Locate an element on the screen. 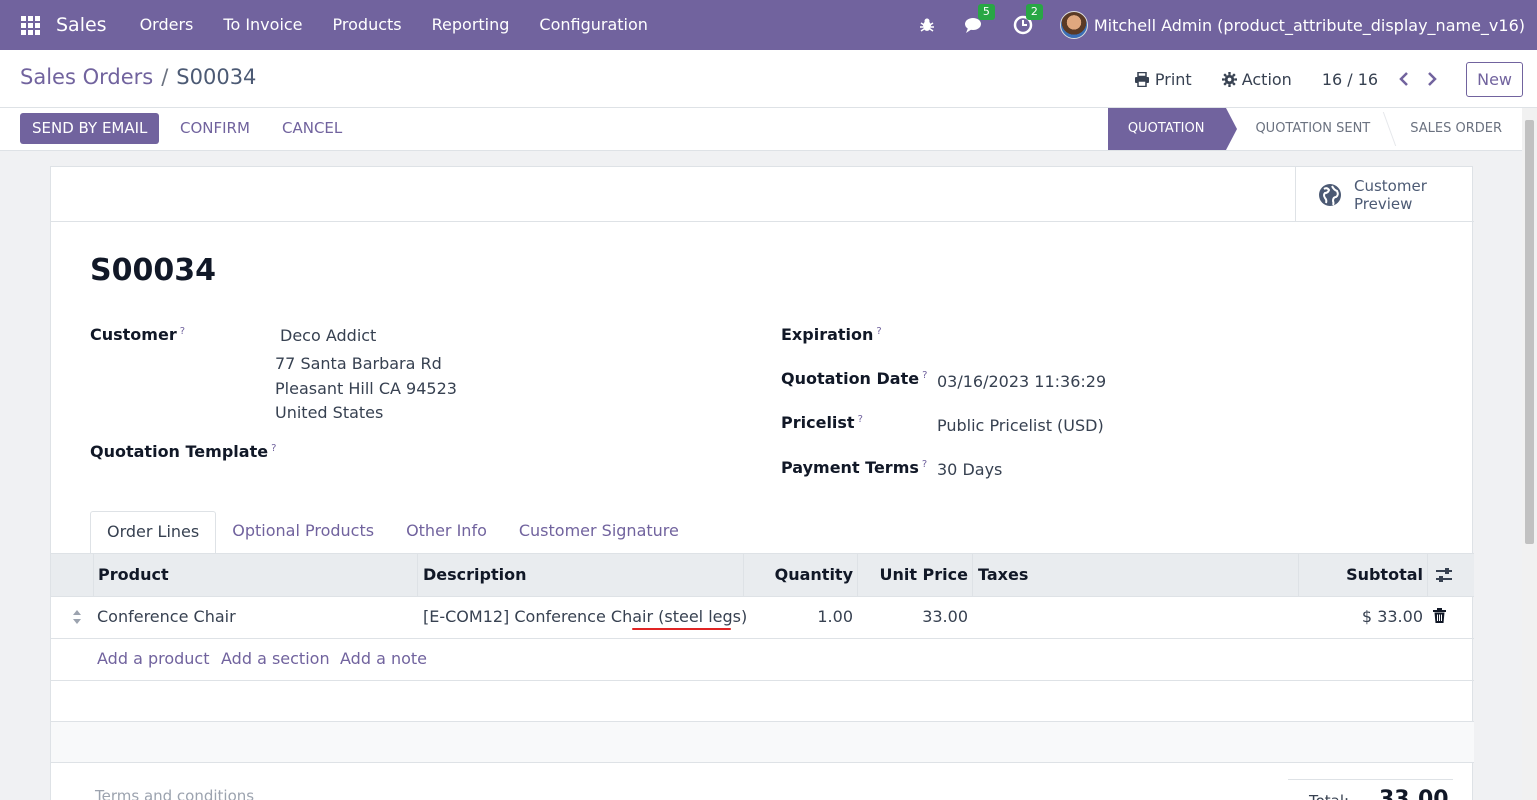  add-line-row: Add a product Add a section Add a note is located at coordinates (762, 660).